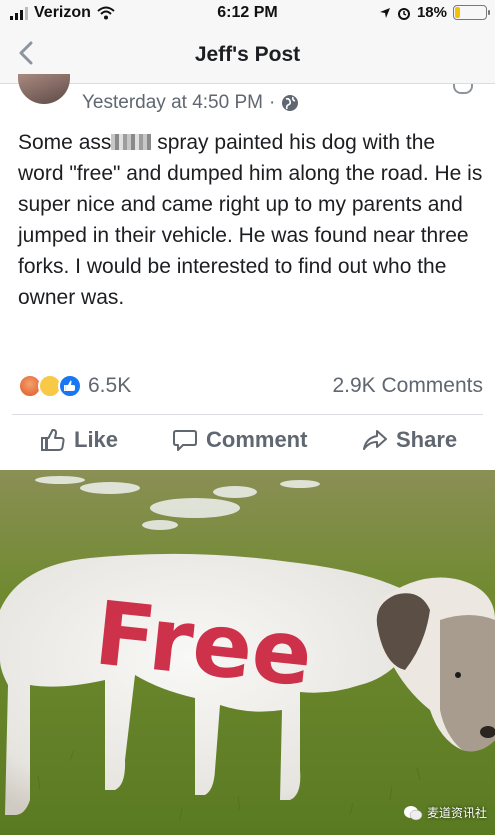 Image resolution: width=495 pixels, height=835 pixels. I want to click on comments-count: 2.9K Comments, so click(407, 386).